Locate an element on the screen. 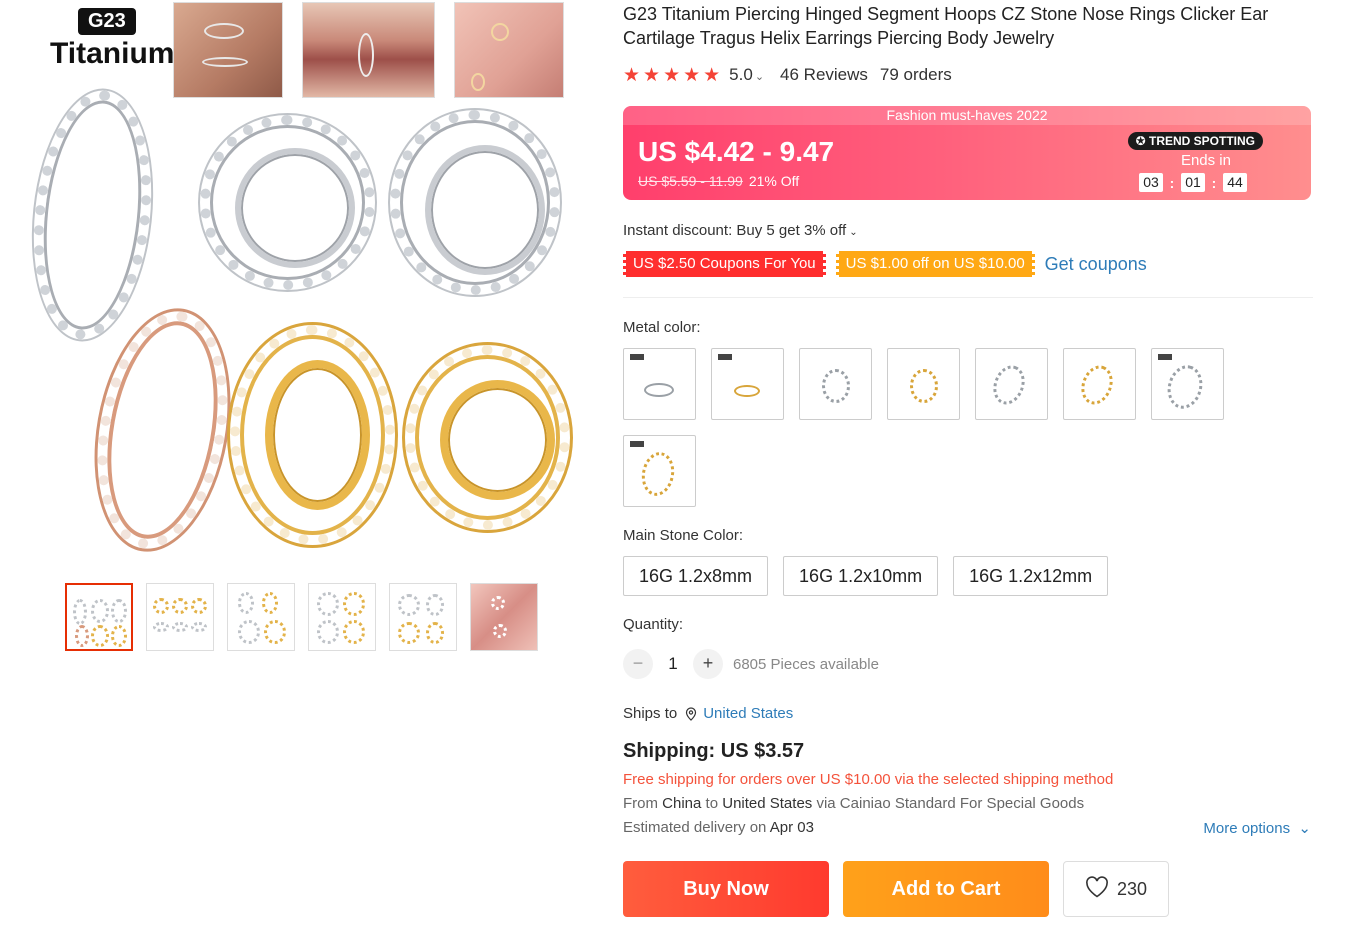 The width and height of the screenshot is (1345, 935). instant-discount: Instant discount: Buy 5 get 3% off ⌄ is located at coordinates (968, 230).